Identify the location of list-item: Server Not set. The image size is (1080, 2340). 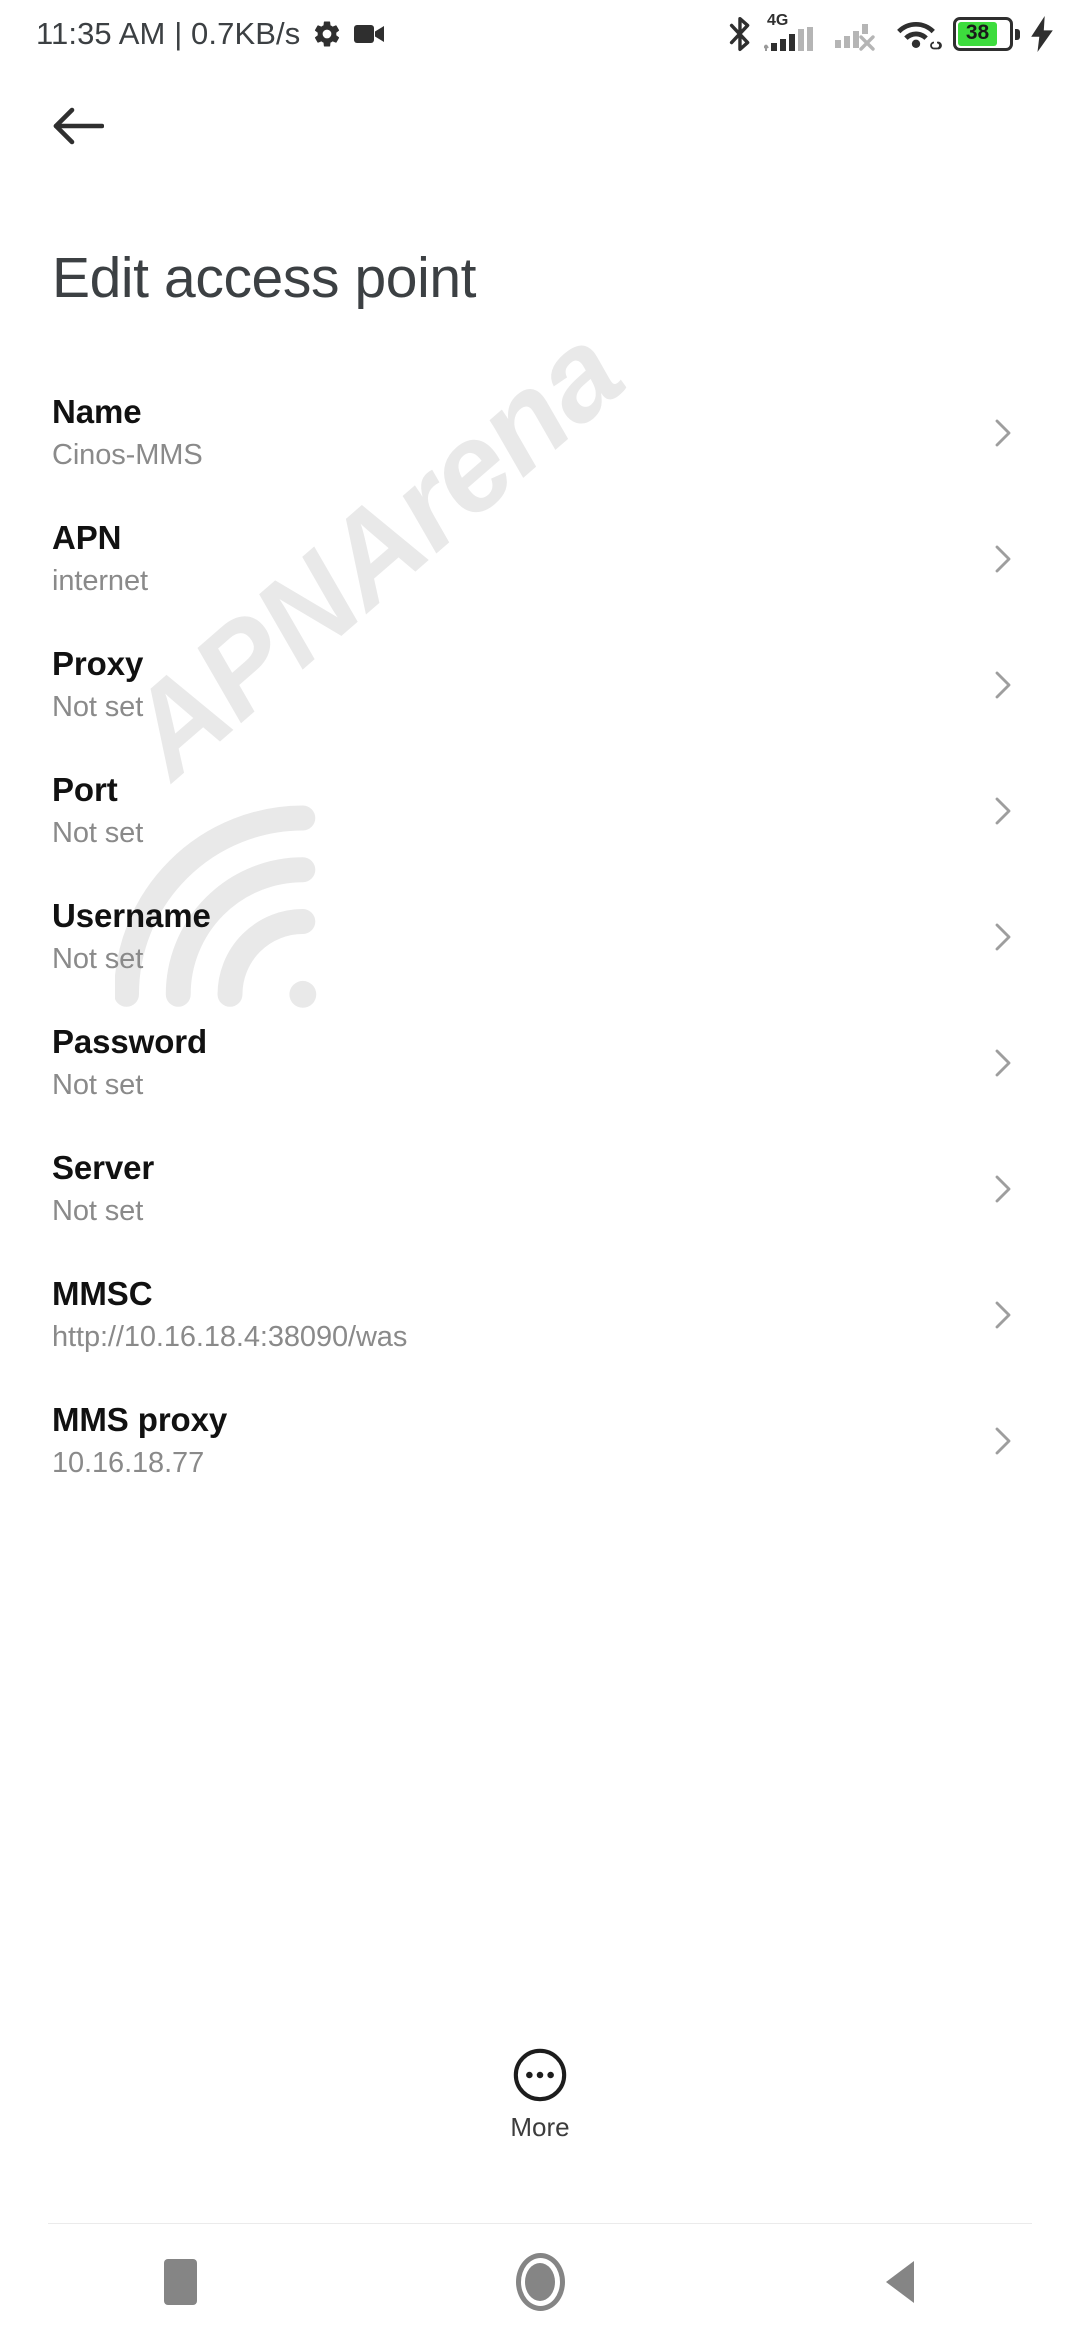
(540, 1189).